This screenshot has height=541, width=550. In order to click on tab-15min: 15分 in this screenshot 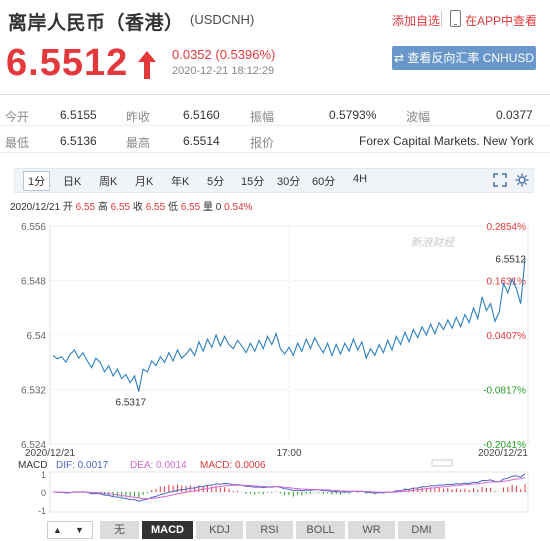, I will do `click(252, 181)`.